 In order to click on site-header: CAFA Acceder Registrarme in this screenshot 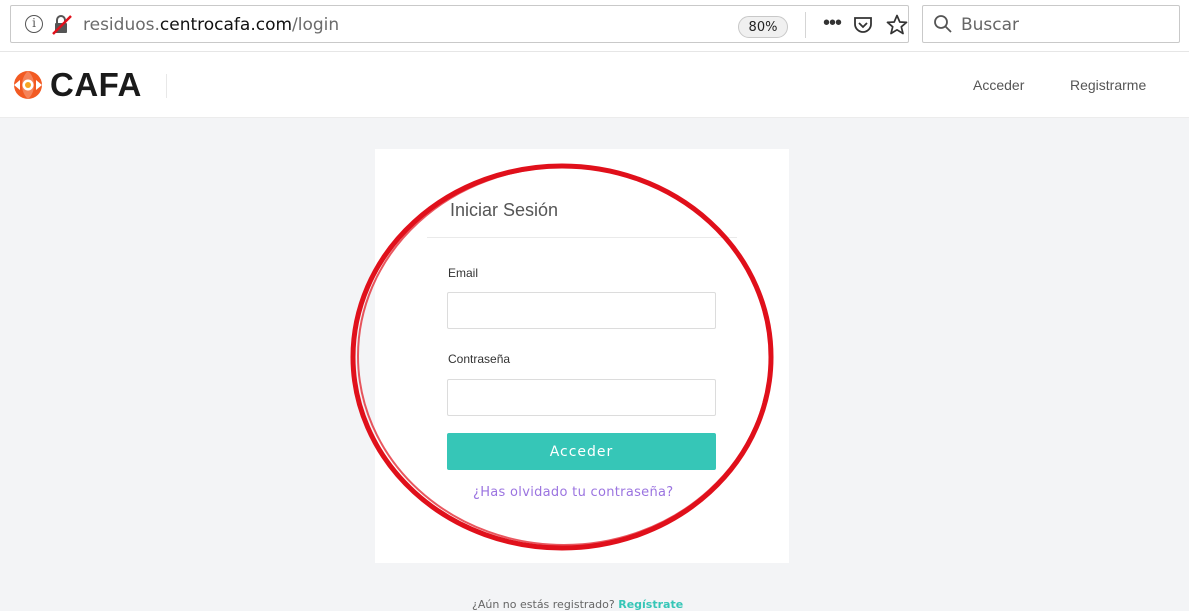, I will do `click(594, 85)`.